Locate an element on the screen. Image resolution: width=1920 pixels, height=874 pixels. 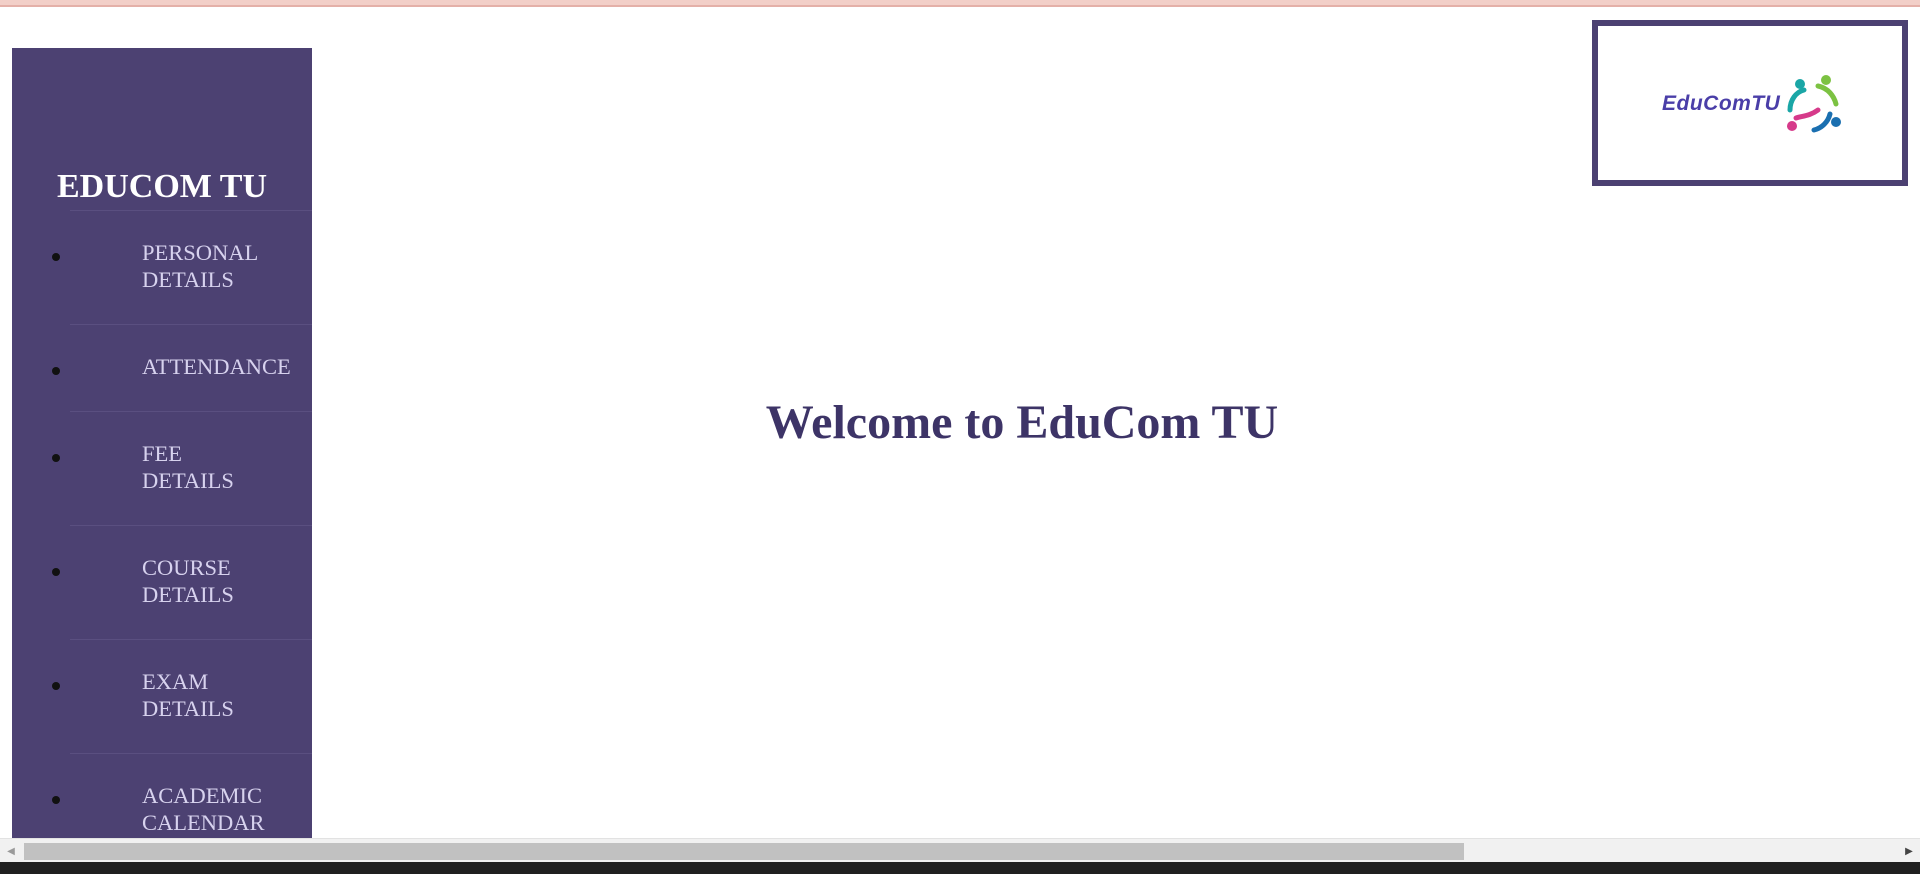
sidebar-item-label: EXAM DETAILS is located at coordinates (227, 695).